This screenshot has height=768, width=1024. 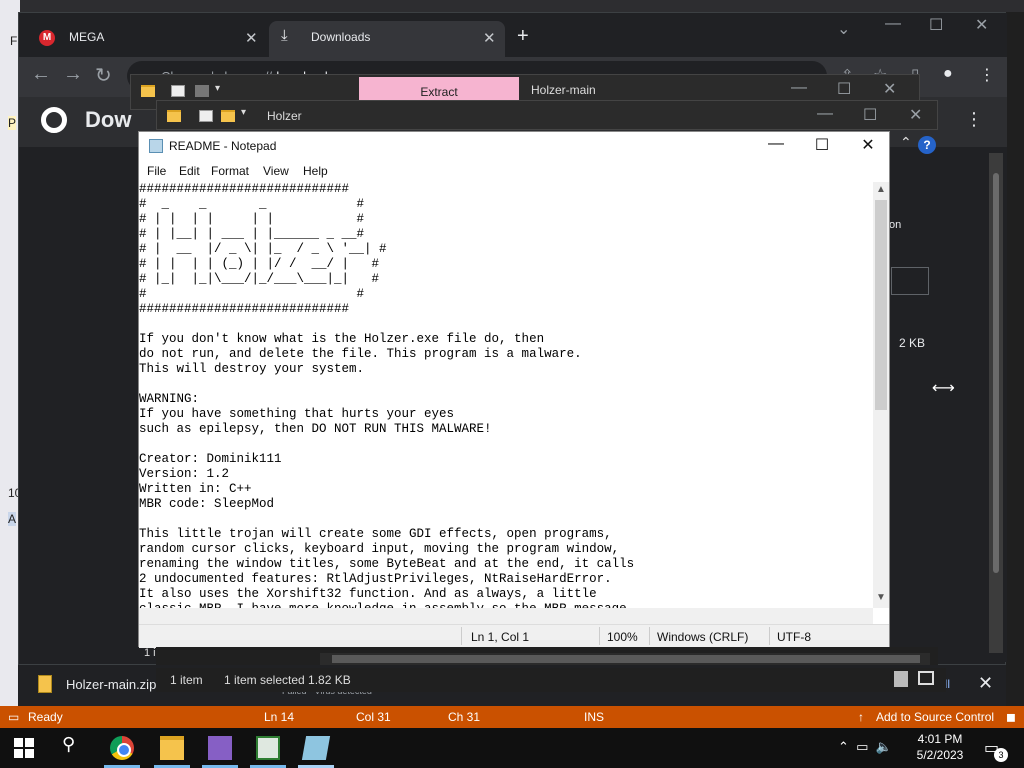 What do you see at coordinates (387, 39) in the screenshot?
I see `tab-downloads: ⤓ Downloads ✕` at bounding box center [387, 39].